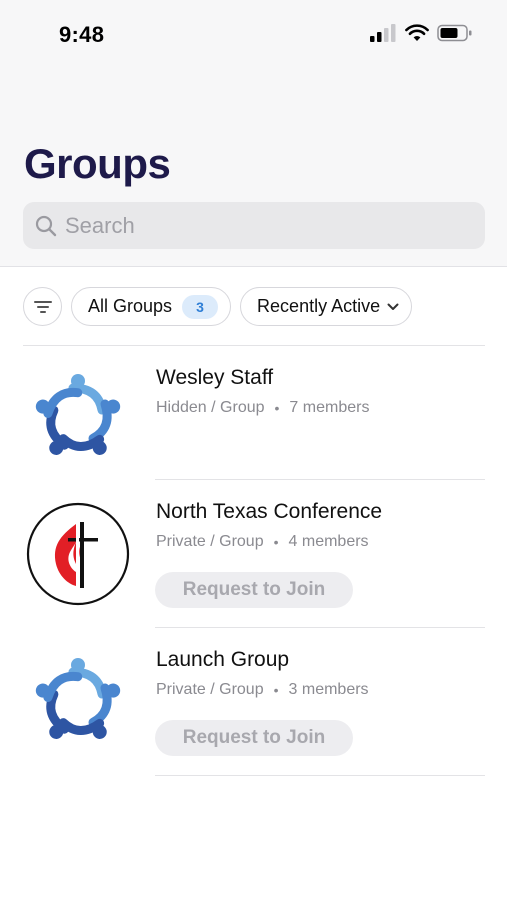 The image size is (507, 900). Describe the element at coordinates (130, 306) in the screenshot. I see `all-groups-label: All Groups` at that location.